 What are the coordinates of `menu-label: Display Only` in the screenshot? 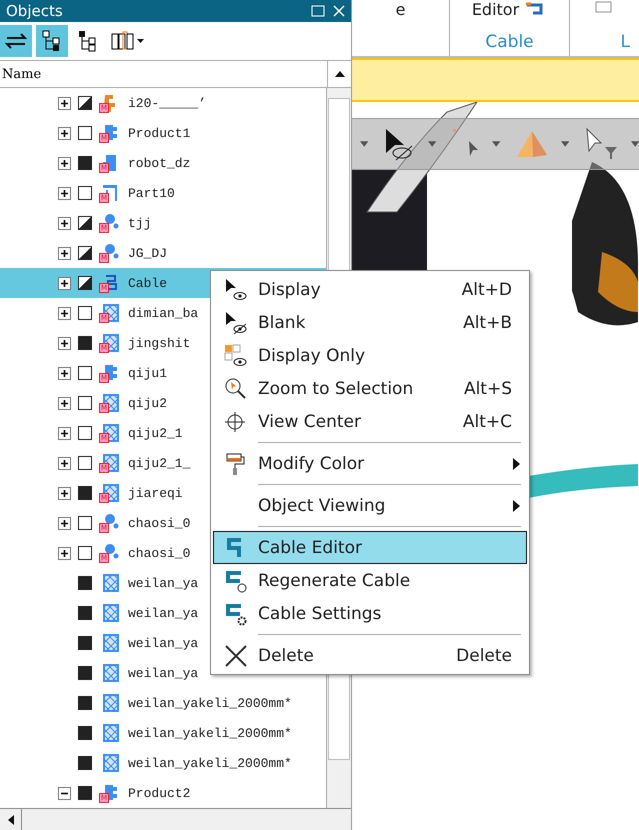 It's located at (312, 356).